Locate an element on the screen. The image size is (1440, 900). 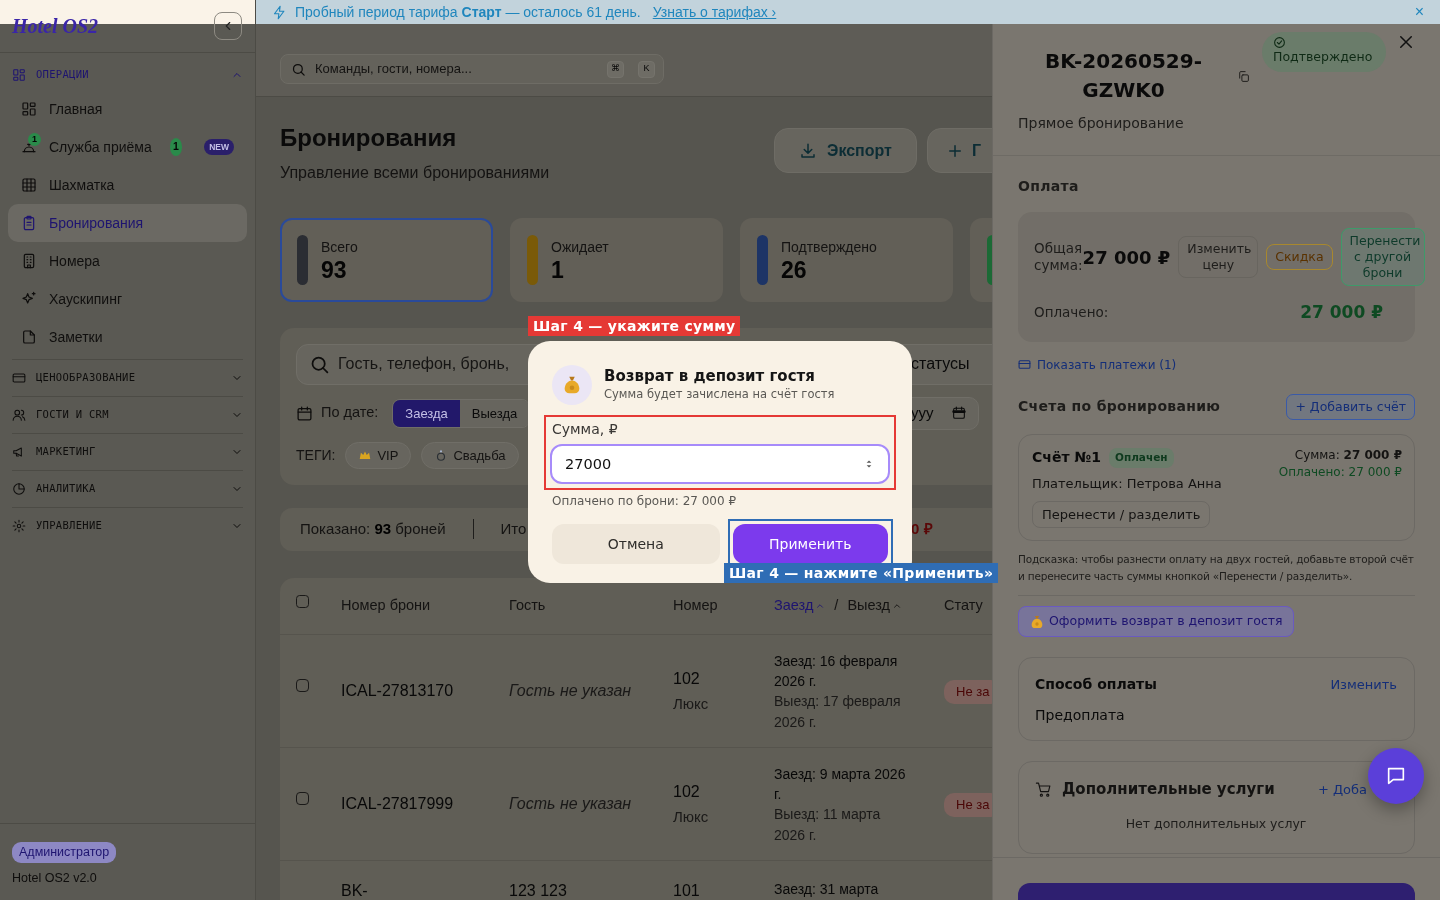
booking-title: BK-20260529-GZWK0 is located at coordinates (1123, 76).